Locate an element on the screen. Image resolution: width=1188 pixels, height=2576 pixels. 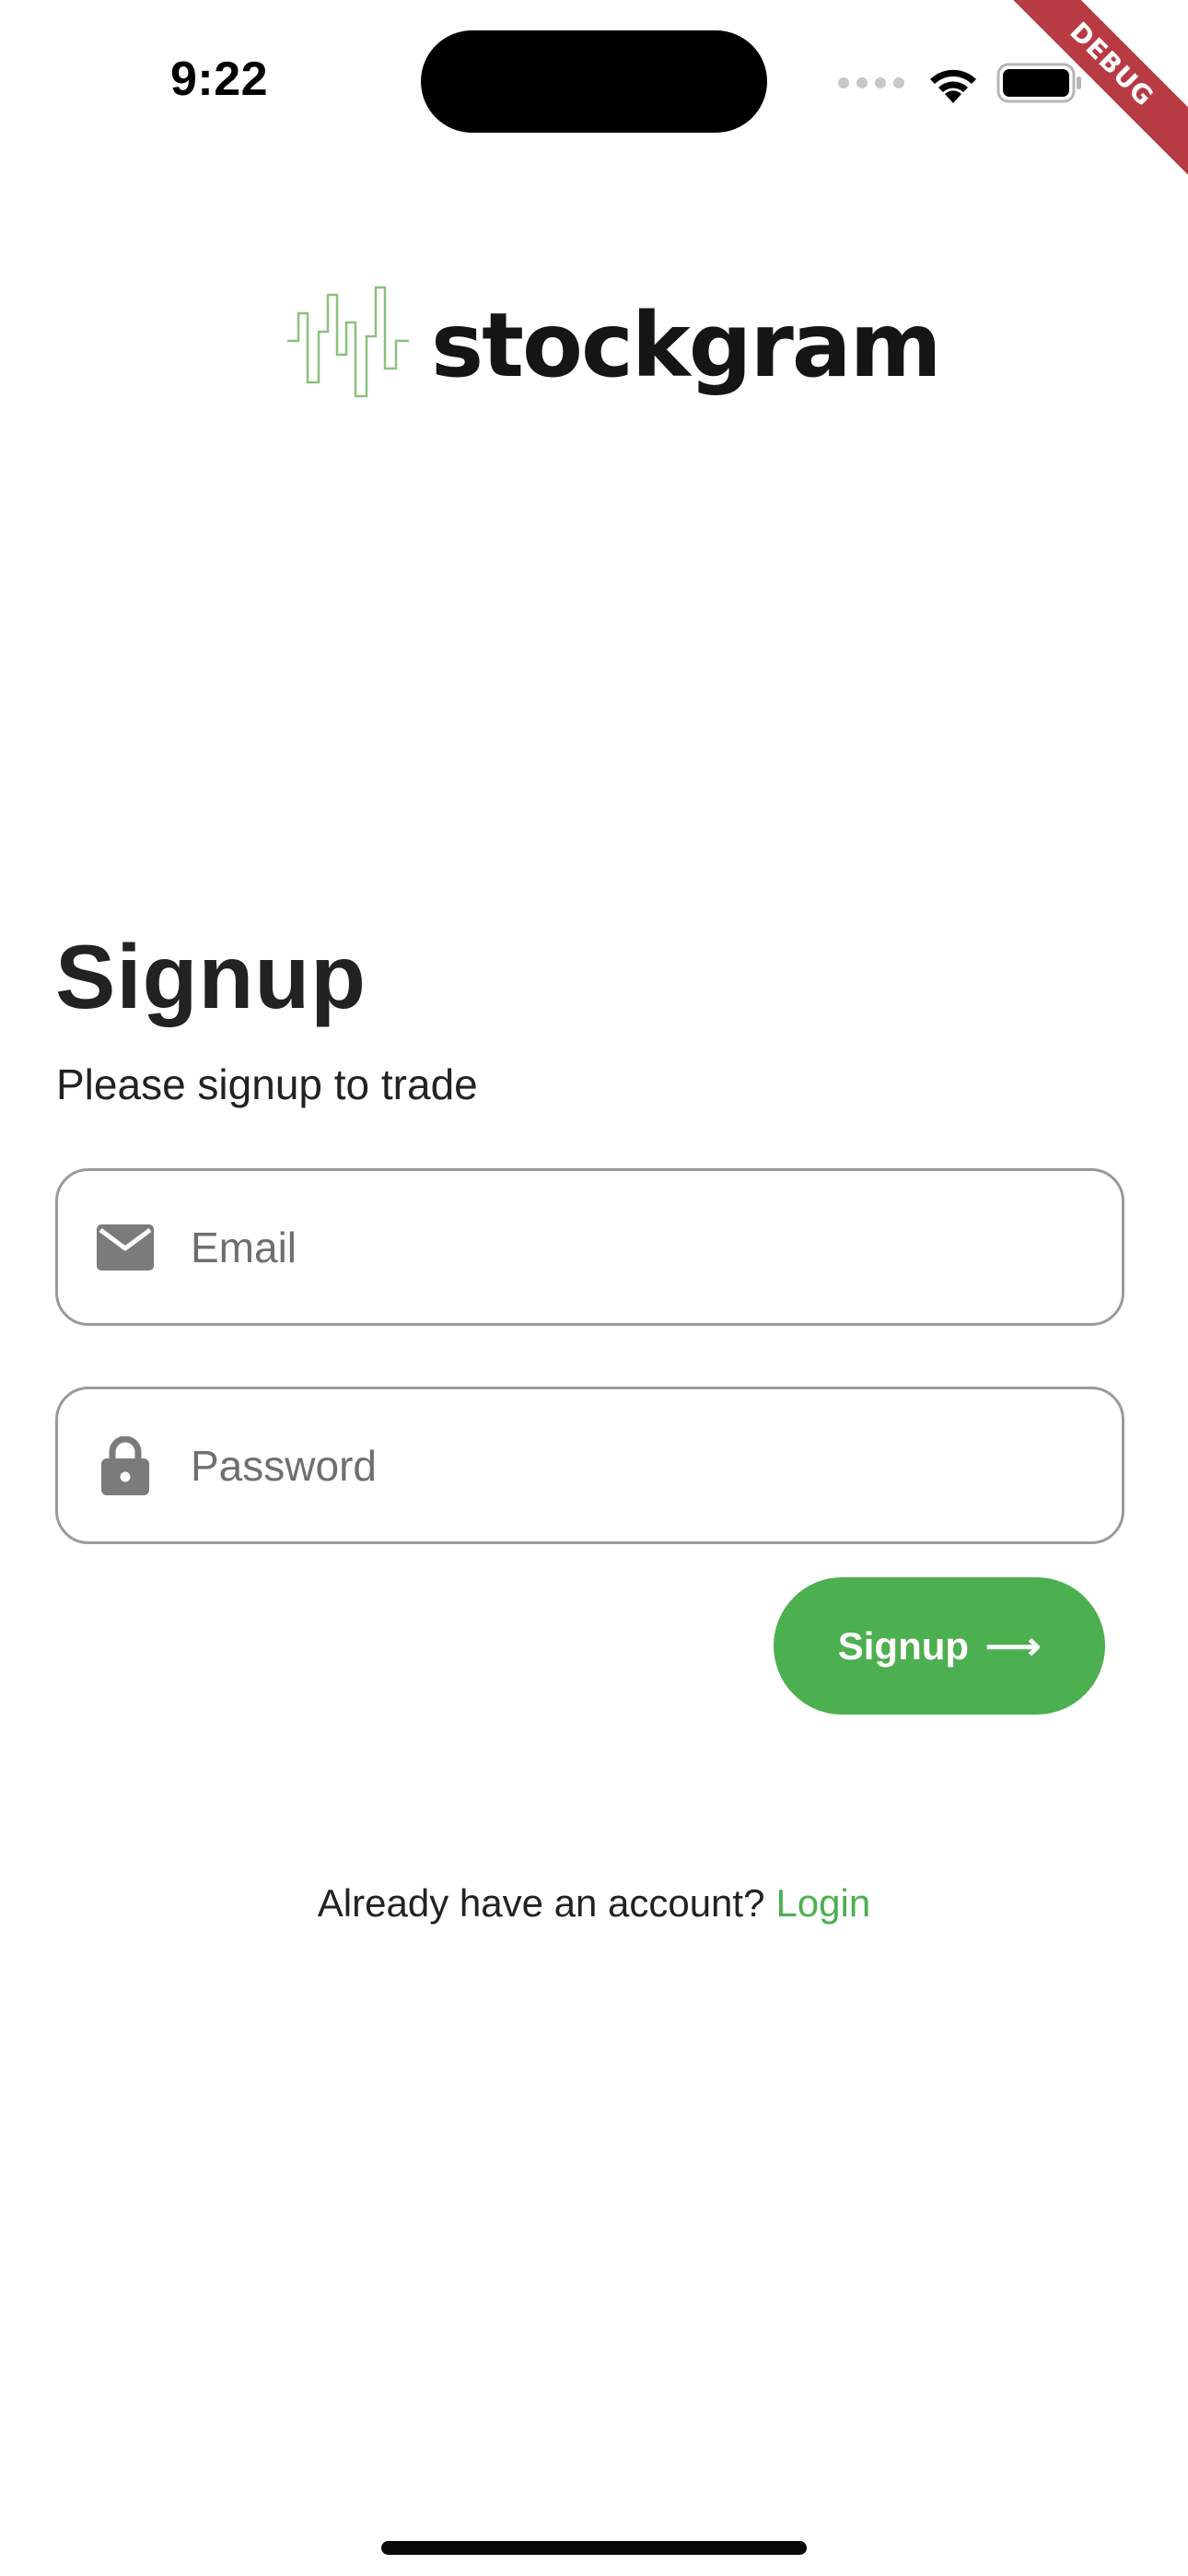
debug-banner: DEBUG is located at coordinates (1096, 92).